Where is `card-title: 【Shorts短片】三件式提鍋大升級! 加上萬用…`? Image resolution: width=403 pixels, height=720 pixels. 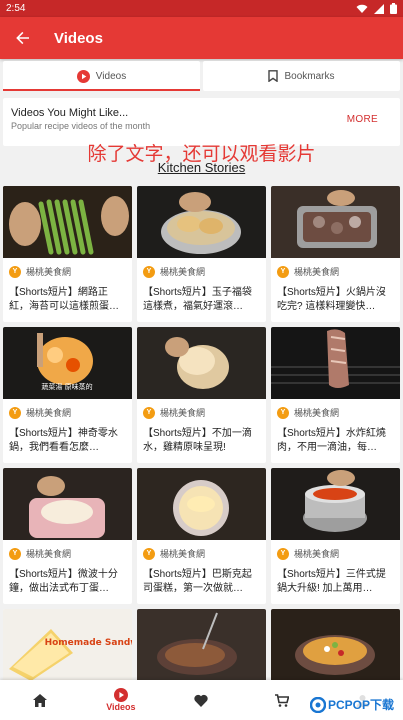
card-title: 【Shorts短片】三件式提鍋大升級! 加上萬用… is located at coordinates (331, 581).